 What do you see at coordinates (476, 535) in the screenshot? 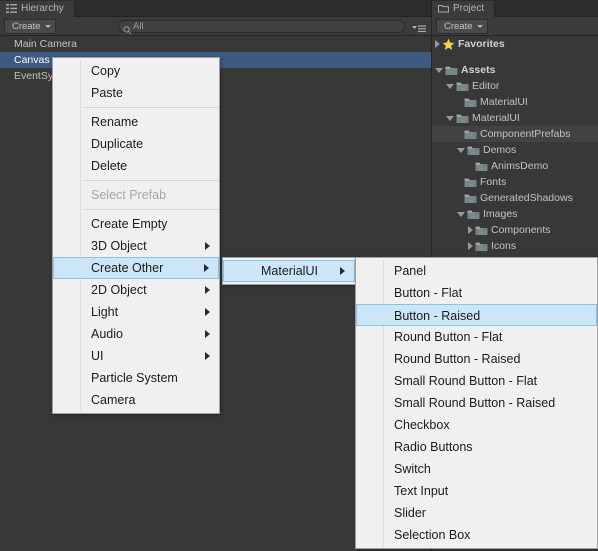
I see `menu-item: Selection Box` at bounding box center [476, 535].